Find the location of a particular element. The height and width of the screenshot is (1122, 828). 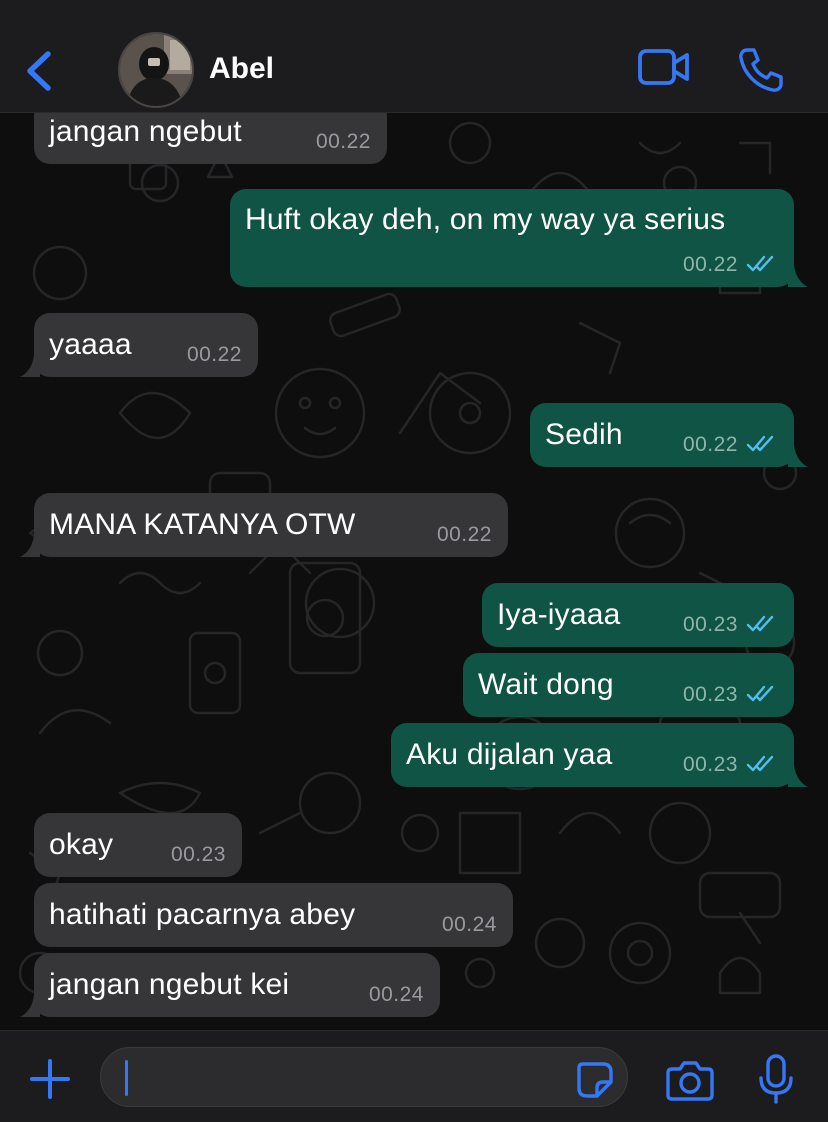

incoming-message-bubble: yaaaa 00.22 is located at coordinates (139, 345).